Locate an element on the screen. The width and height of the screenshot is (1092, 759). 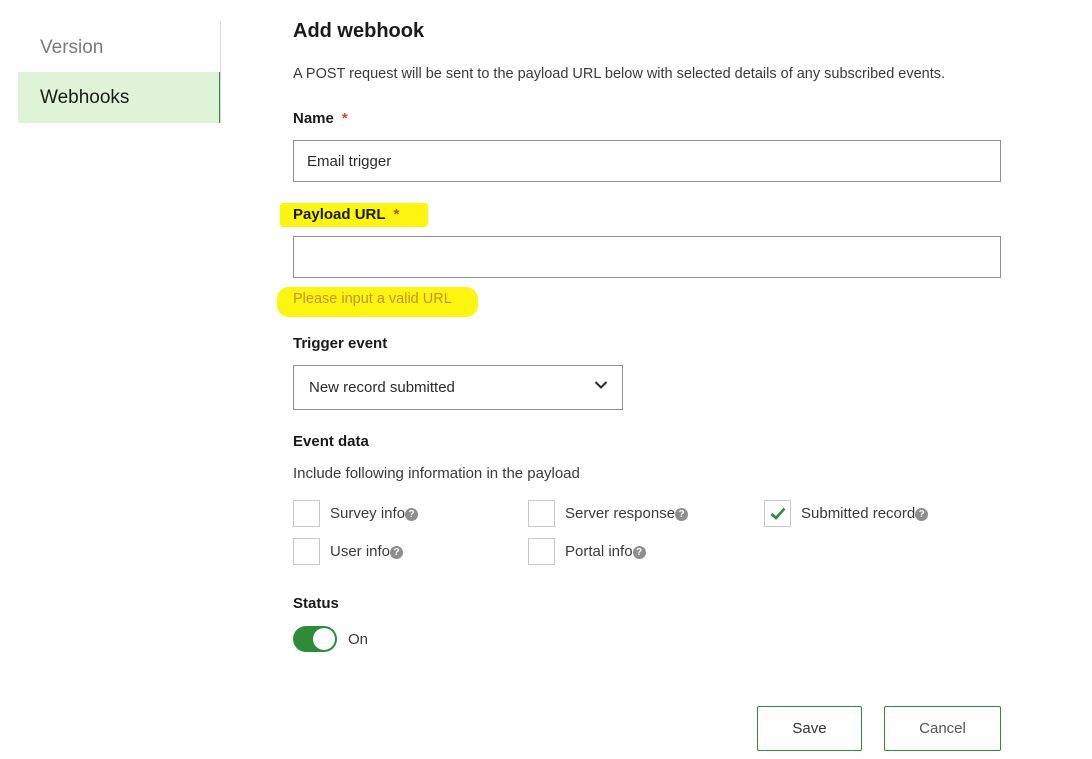
checkbox-survey-info: Survey info? is located at coordinates (356, 513).